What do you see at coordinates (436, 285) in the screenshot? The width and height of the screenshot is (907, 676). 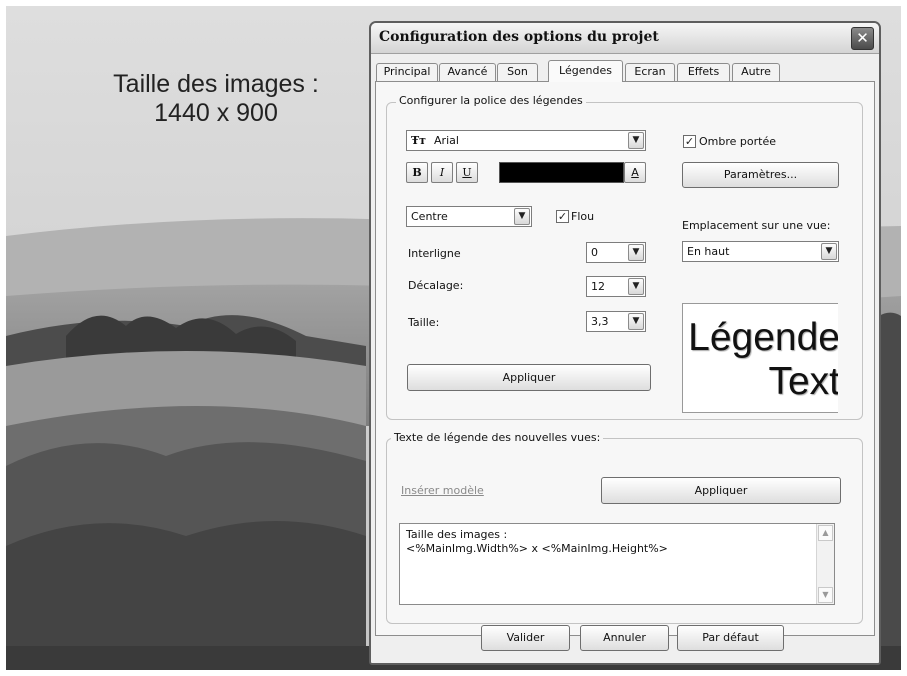 I see `offset-label: Décalage:` at bounding box center [436, 285].